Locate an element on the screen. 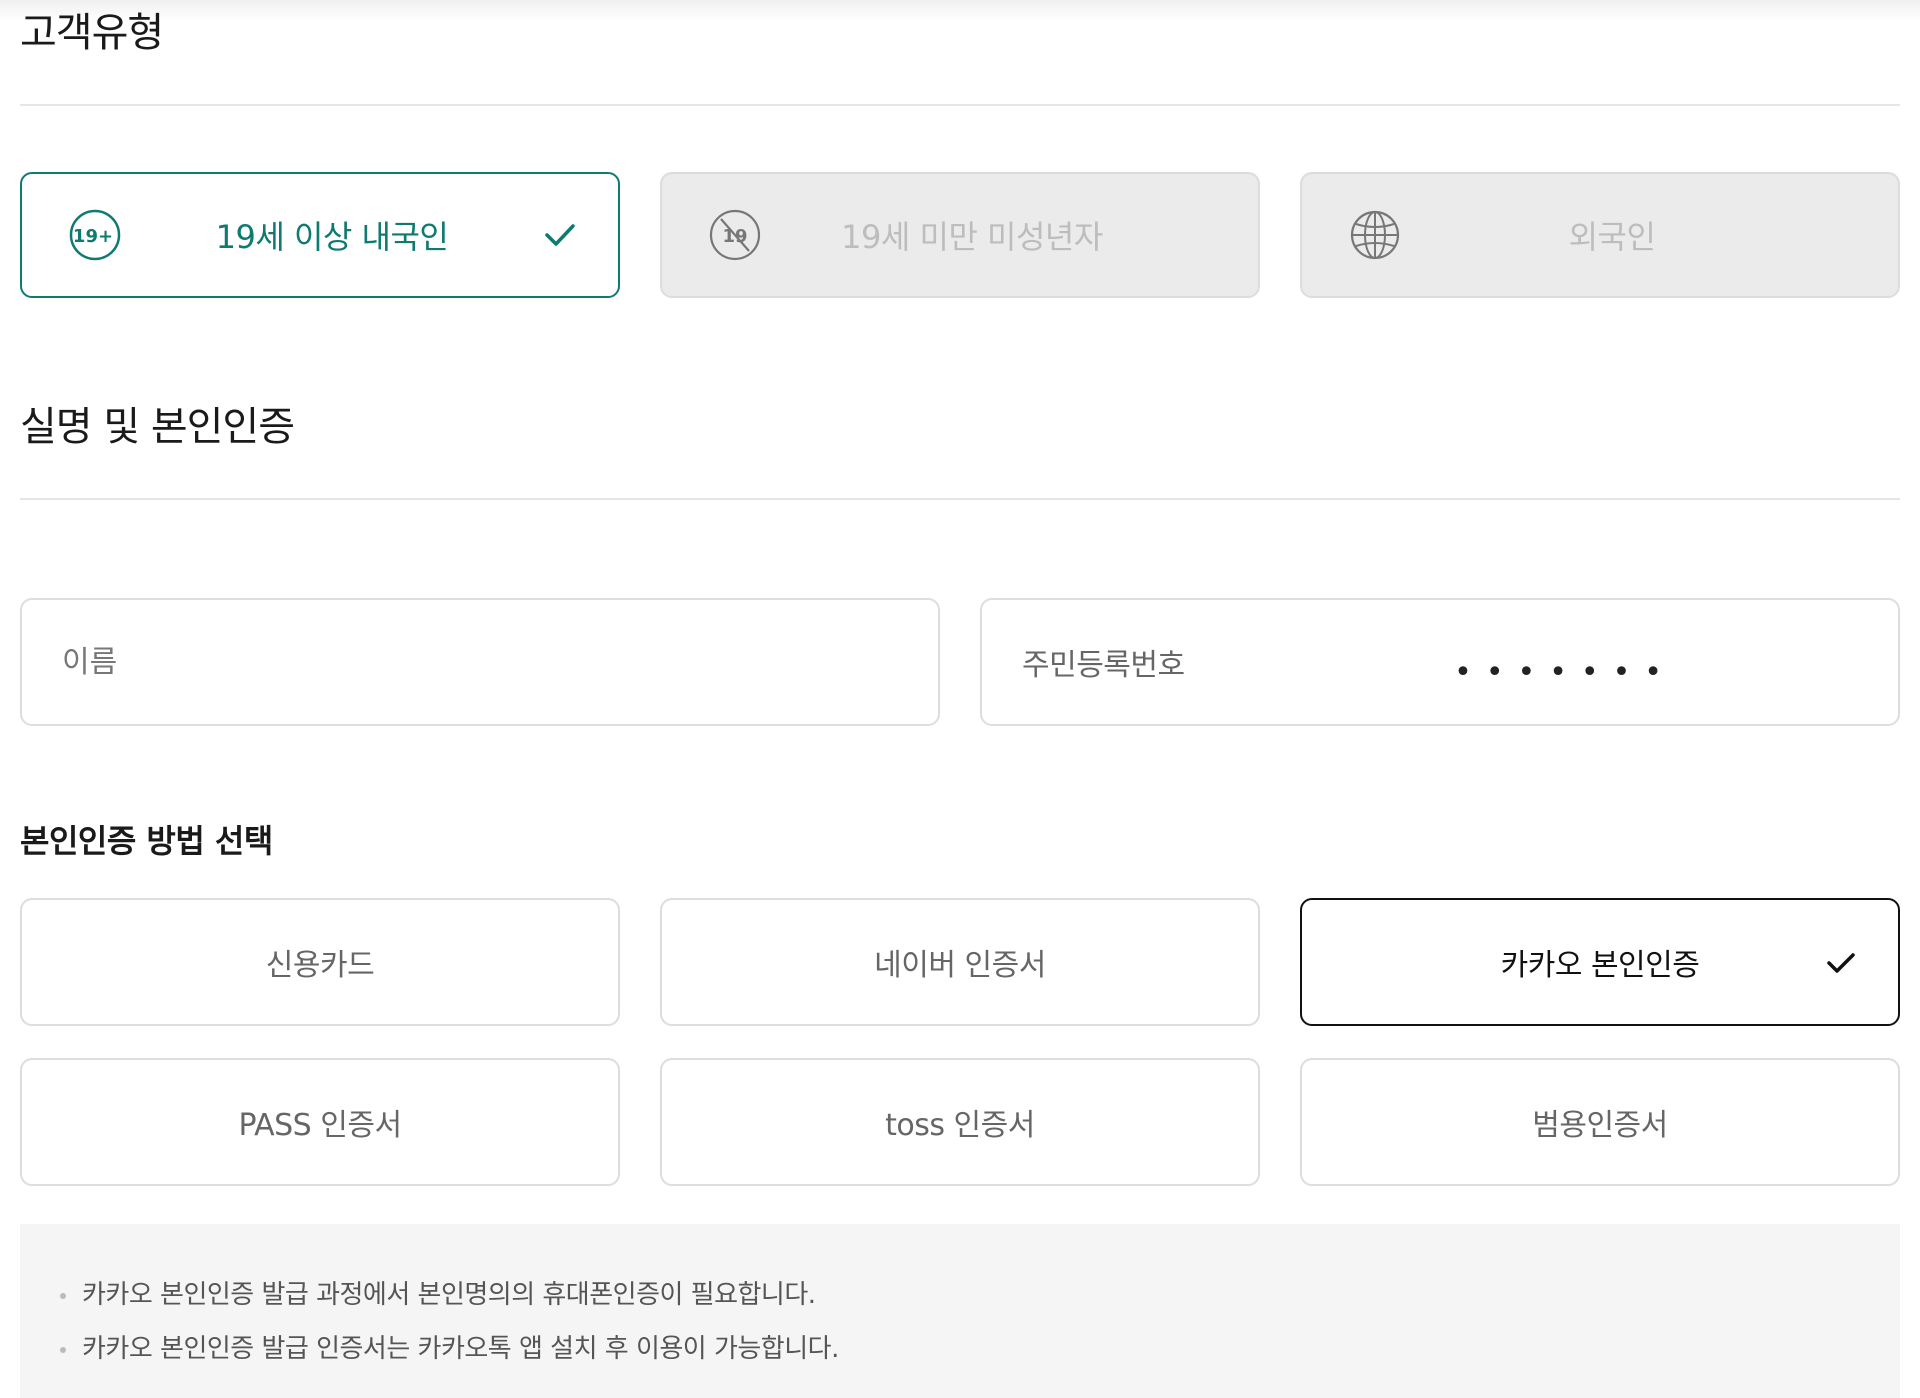 Image resolution: width=1920 pixels, height=1398 pixels. method-label: 카카오 본인인증 is located at coordinates (1600, 965).